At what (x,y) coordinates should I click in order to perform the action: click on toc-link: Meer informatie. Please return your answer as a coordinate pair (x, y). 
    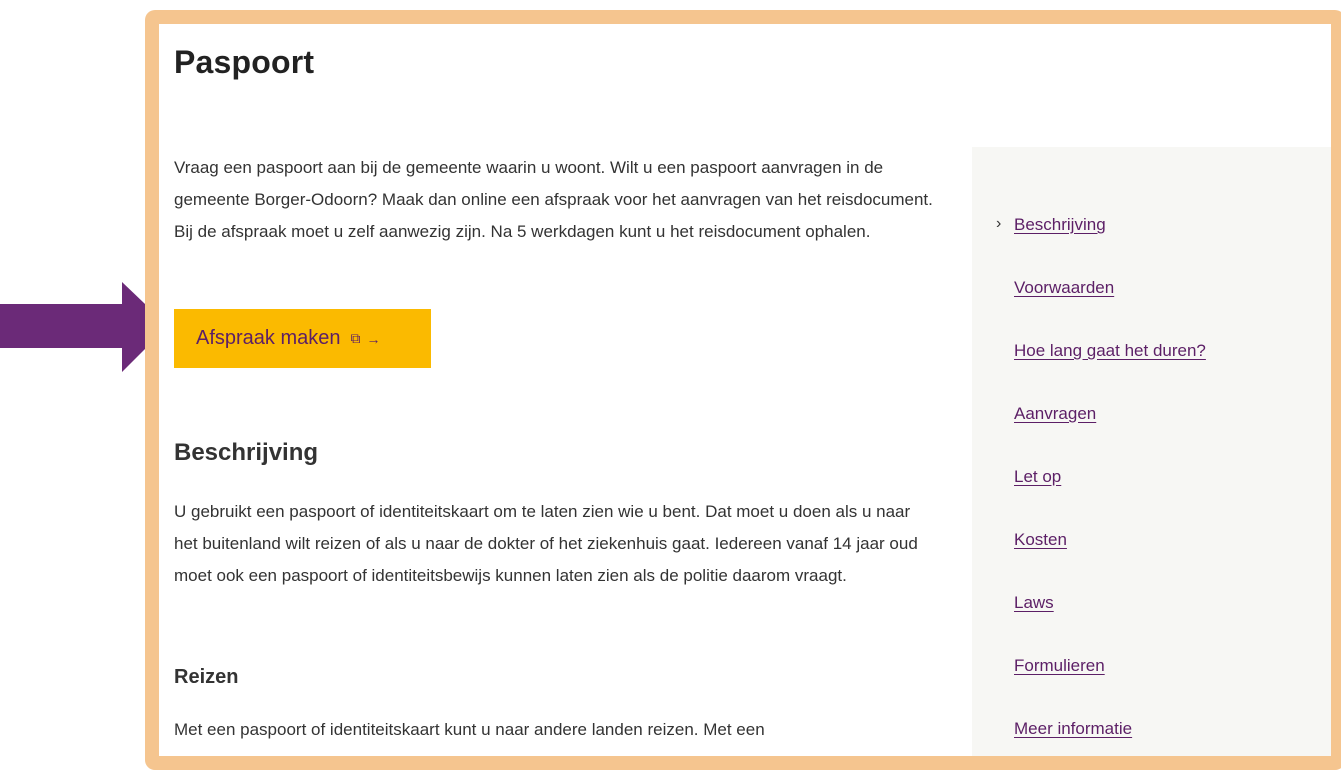
    Looking at the image, I should click on (1073, 728).